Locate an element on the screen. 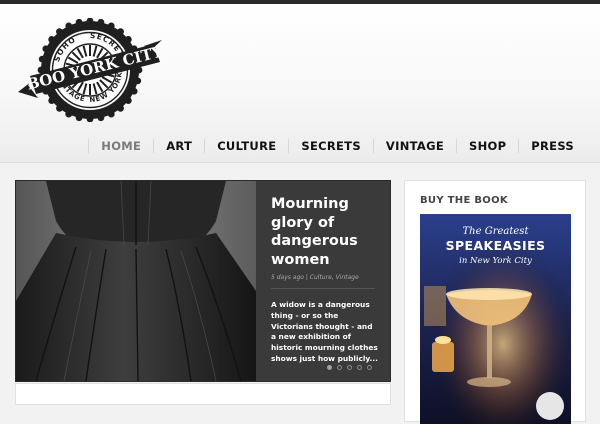 This screenshot has height=424, width=600. nav-item-home: HOME is located at coordinates (120, 146).